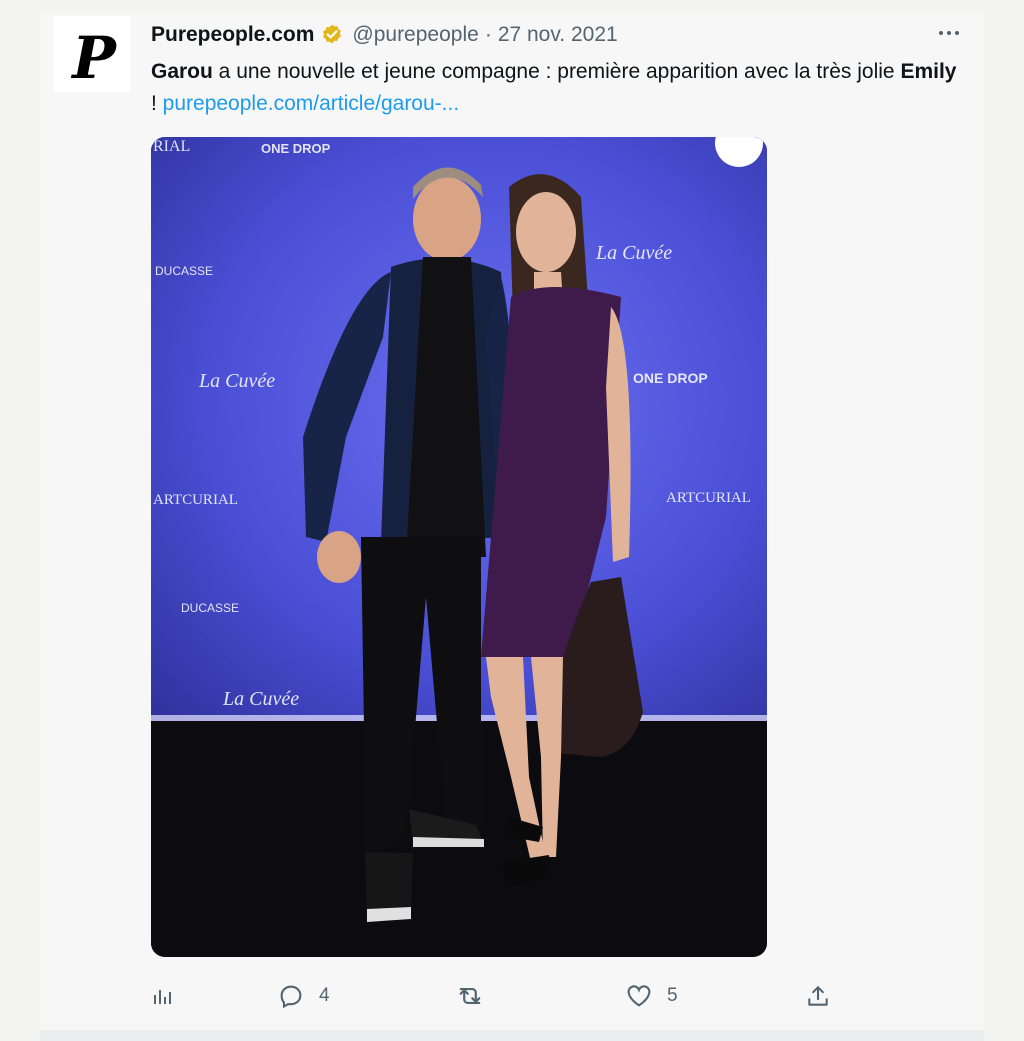  Describe the element at coordinates (171, 146) in the screenshot. I see `svg-text: RIAL` at that location.